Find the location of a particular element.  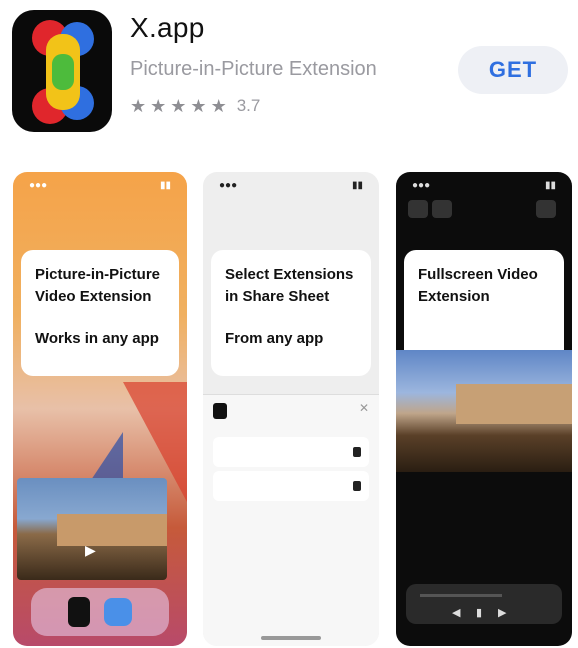

close-icon is located at coordinates (418, 209).